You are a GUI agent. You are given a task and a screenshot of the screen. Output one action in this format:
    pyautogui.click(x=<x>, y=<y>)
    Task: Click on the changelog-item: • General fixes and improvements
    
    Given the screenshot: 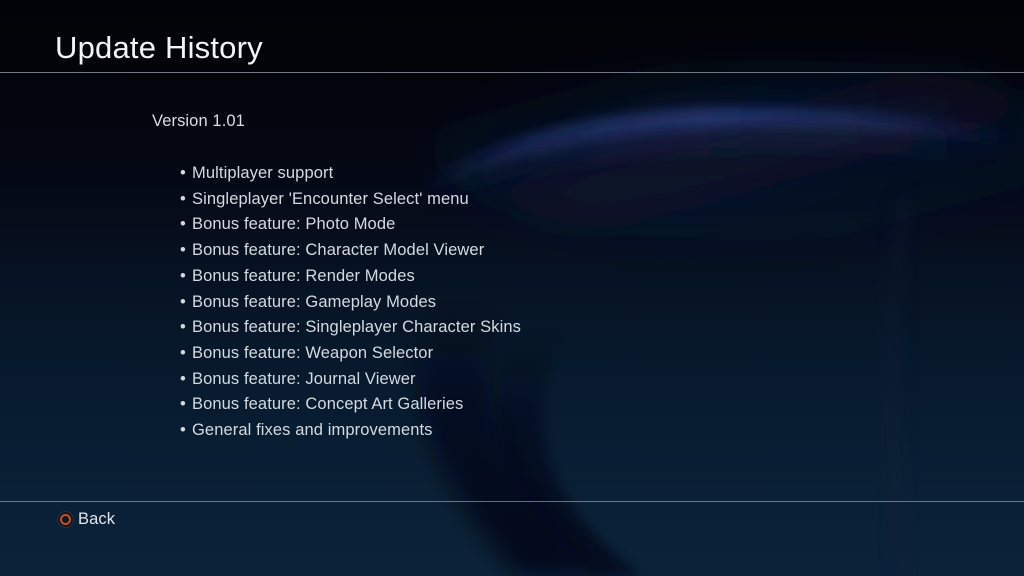 What is the action you would take?
    pyautogui.click(x=350, y=431)
    